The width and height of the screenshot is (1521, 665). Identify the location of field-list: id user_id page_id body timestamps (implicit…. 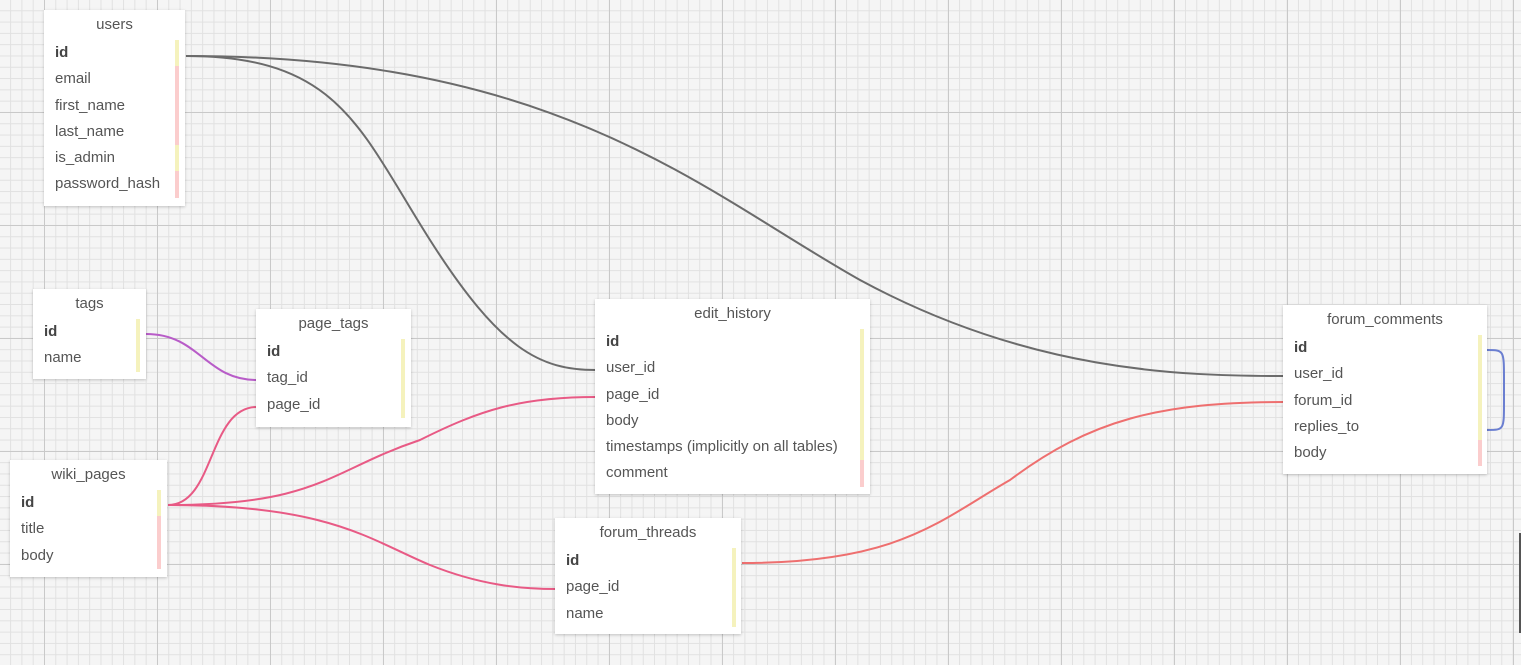
(732, 408).